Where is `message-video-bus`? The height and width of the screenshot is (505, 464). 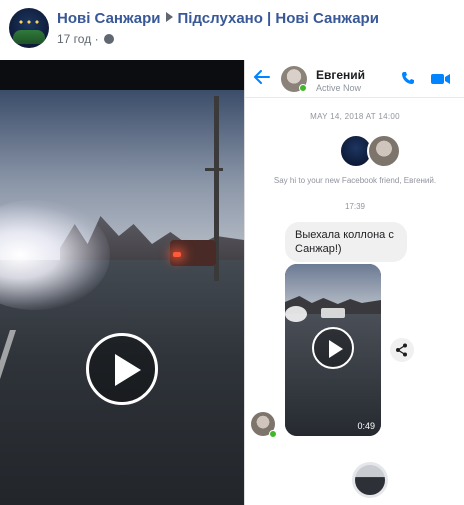 message-video-bus is located at coordinates (333, 313).